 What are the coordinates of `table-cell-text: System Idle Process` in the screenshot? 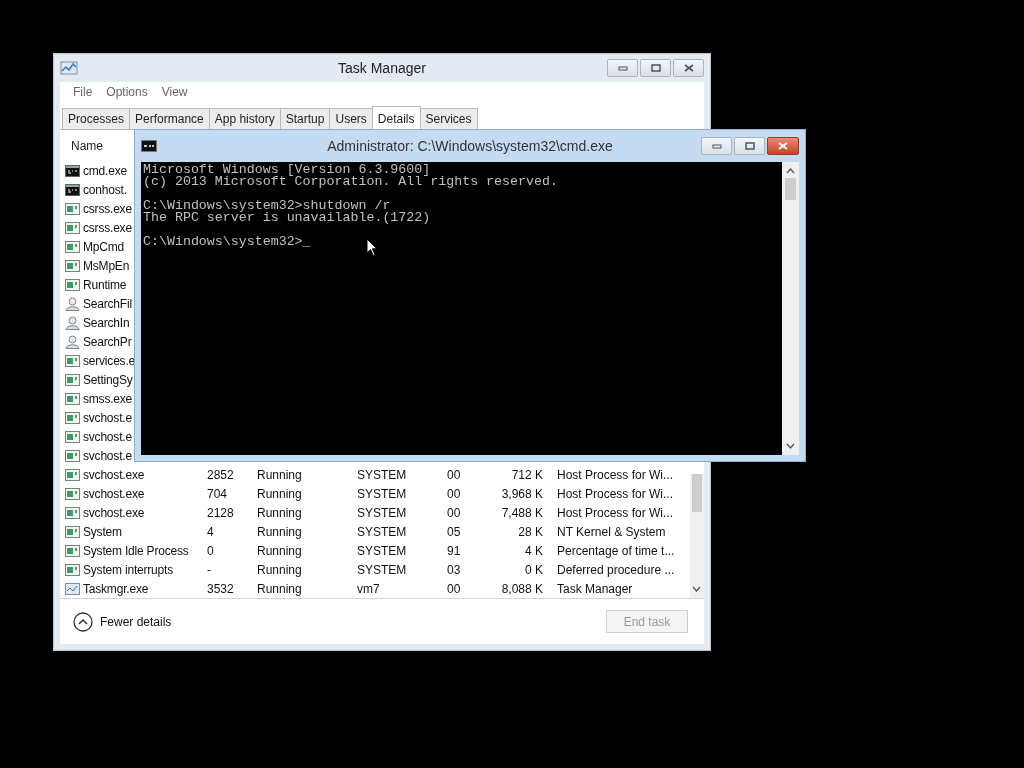 It's located at (136, 550).